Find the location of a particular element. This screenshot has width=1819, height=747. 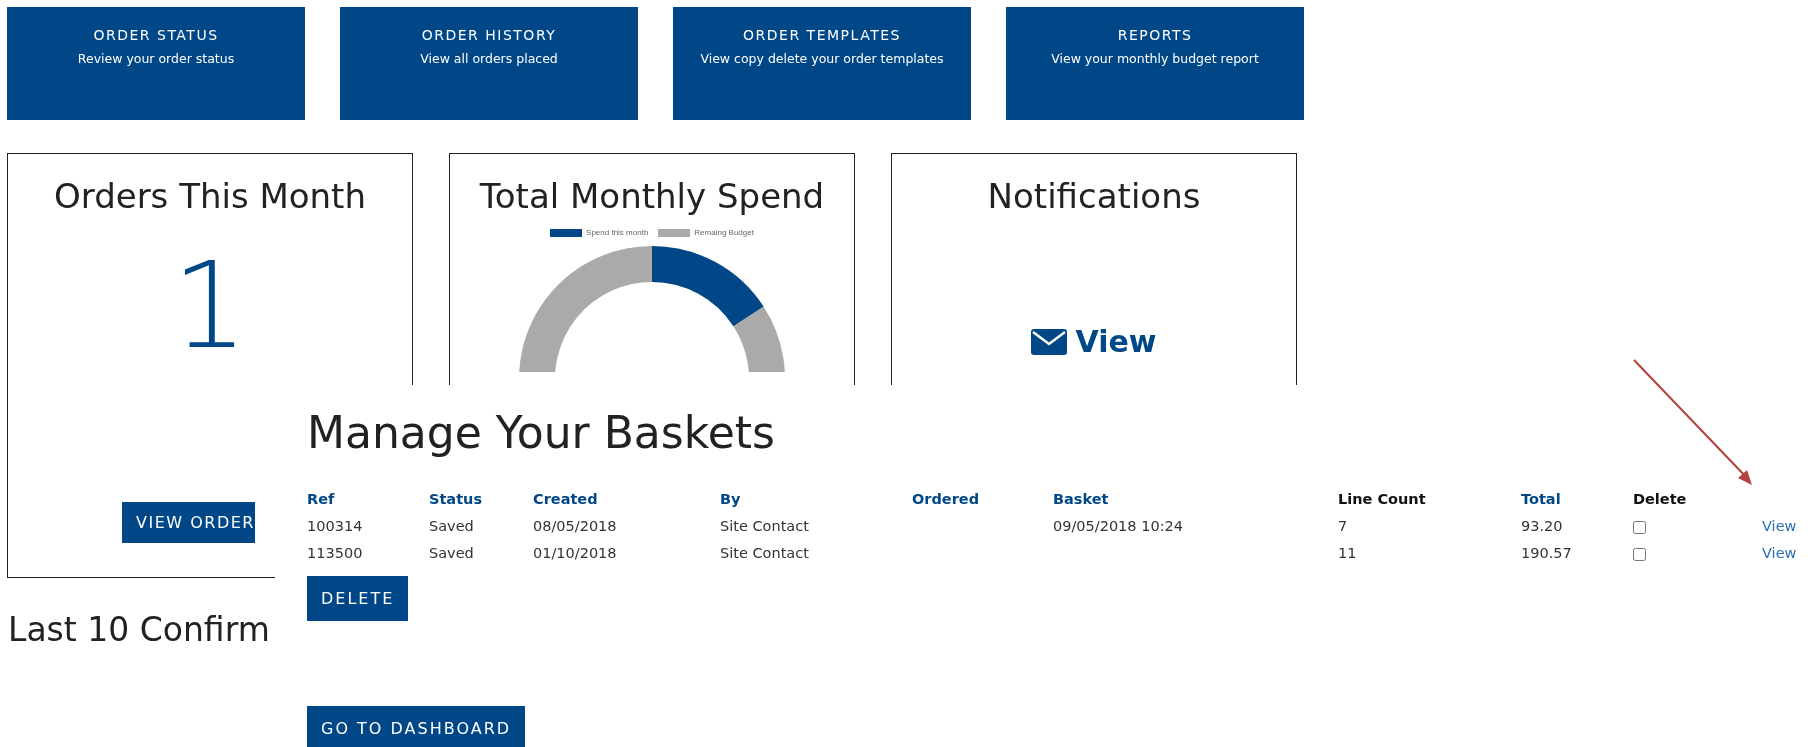

nav-tile: ORDER TEMPLATES View copy delete your order templates is located at coordinates (822, 63).